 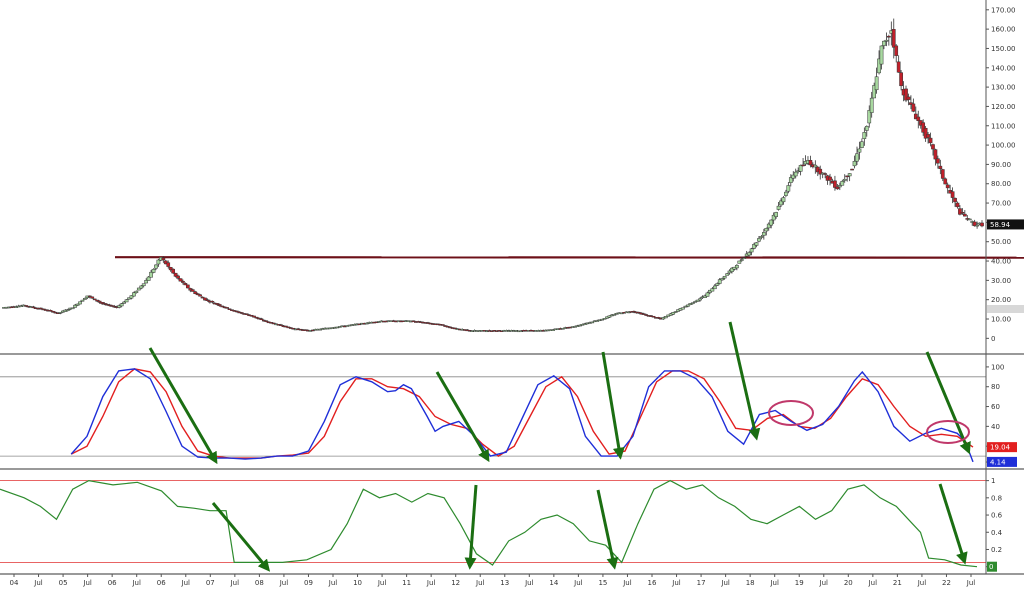 I want to click on stoch-tick-label: 80, so click(x=995, y=387).